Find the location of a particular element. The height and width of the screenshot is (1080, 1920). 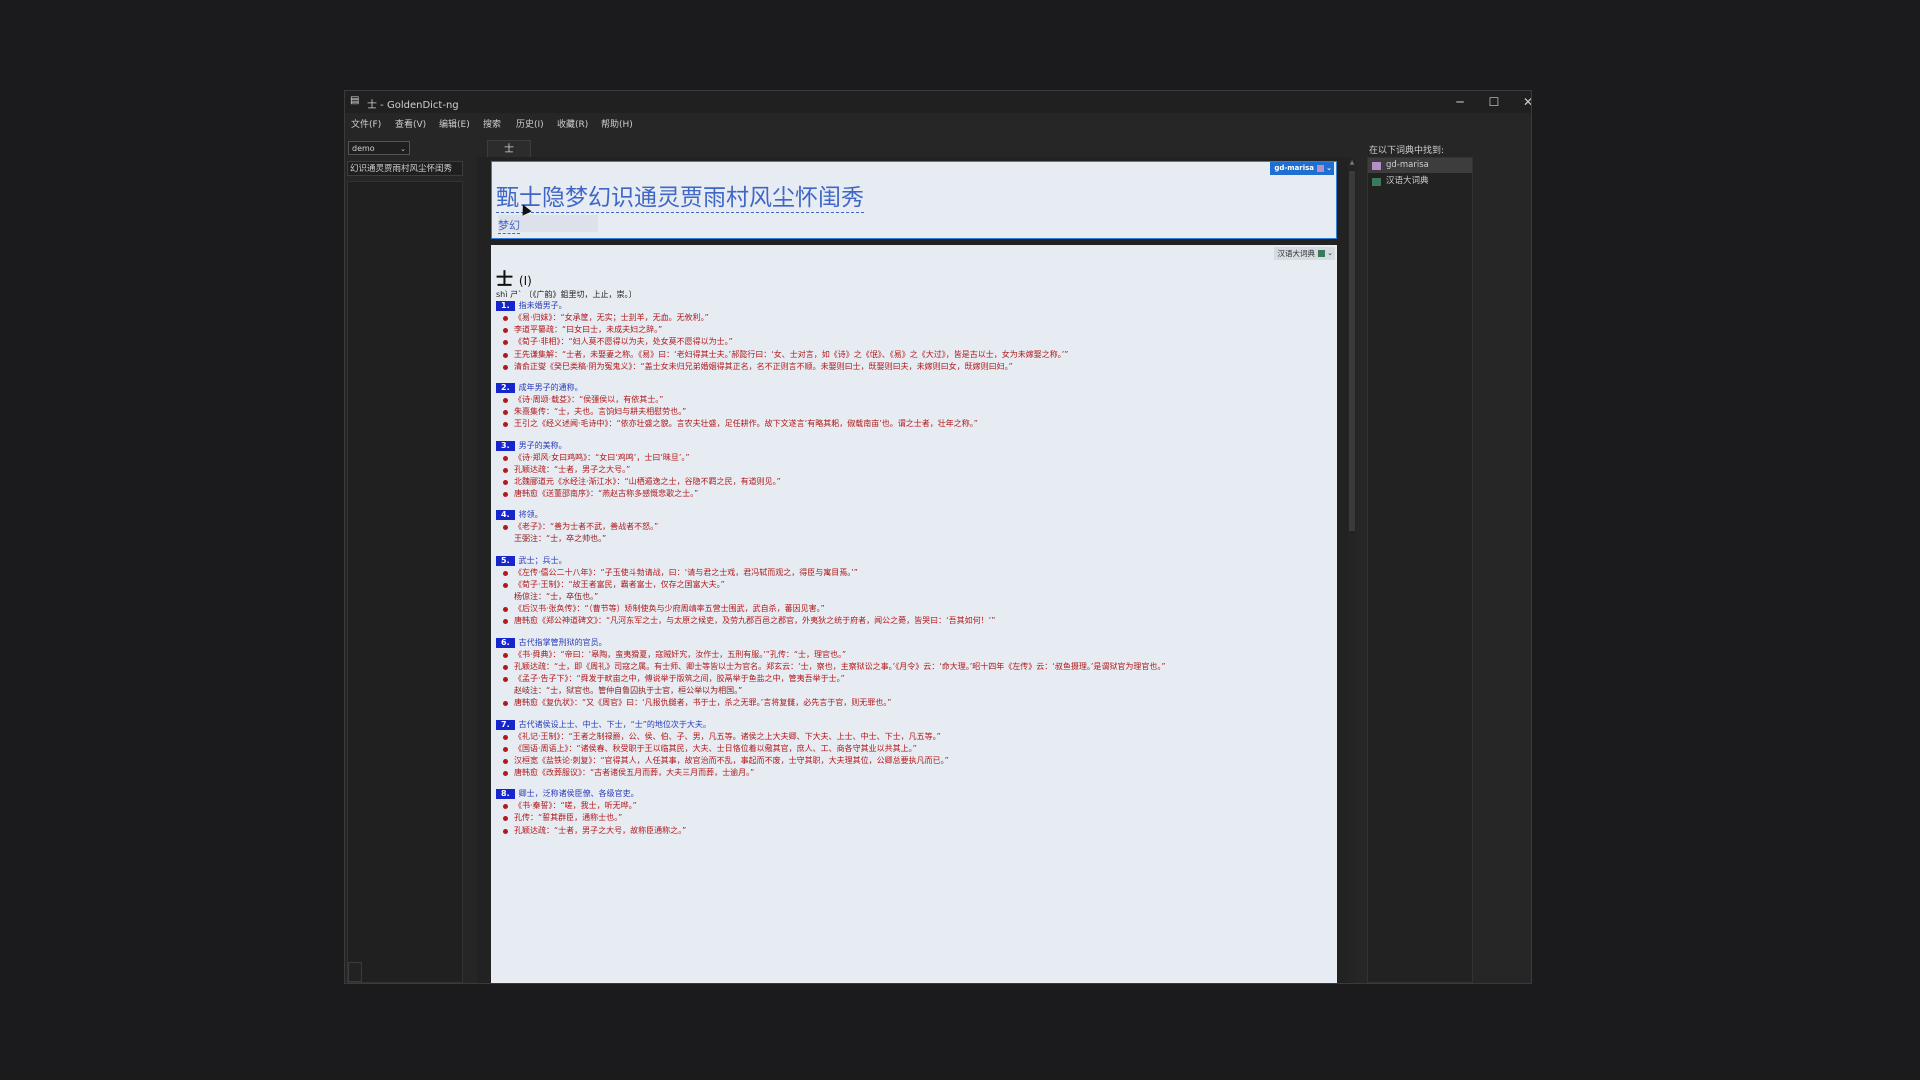

sense-number: 5. is located at coordinates (505, 560).